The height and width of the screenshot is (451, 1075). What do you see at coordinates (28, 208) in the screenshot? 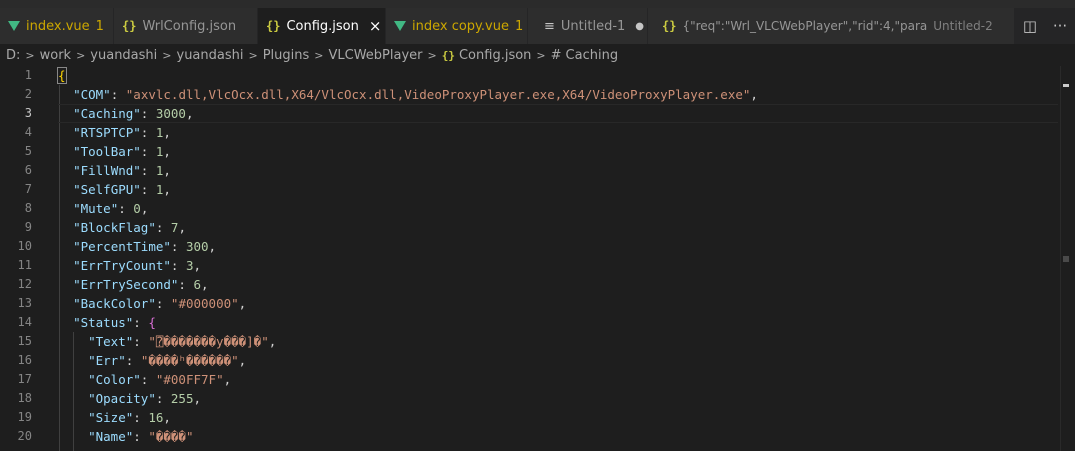
I see `line-number: 8` at bounding box center [28, 208].